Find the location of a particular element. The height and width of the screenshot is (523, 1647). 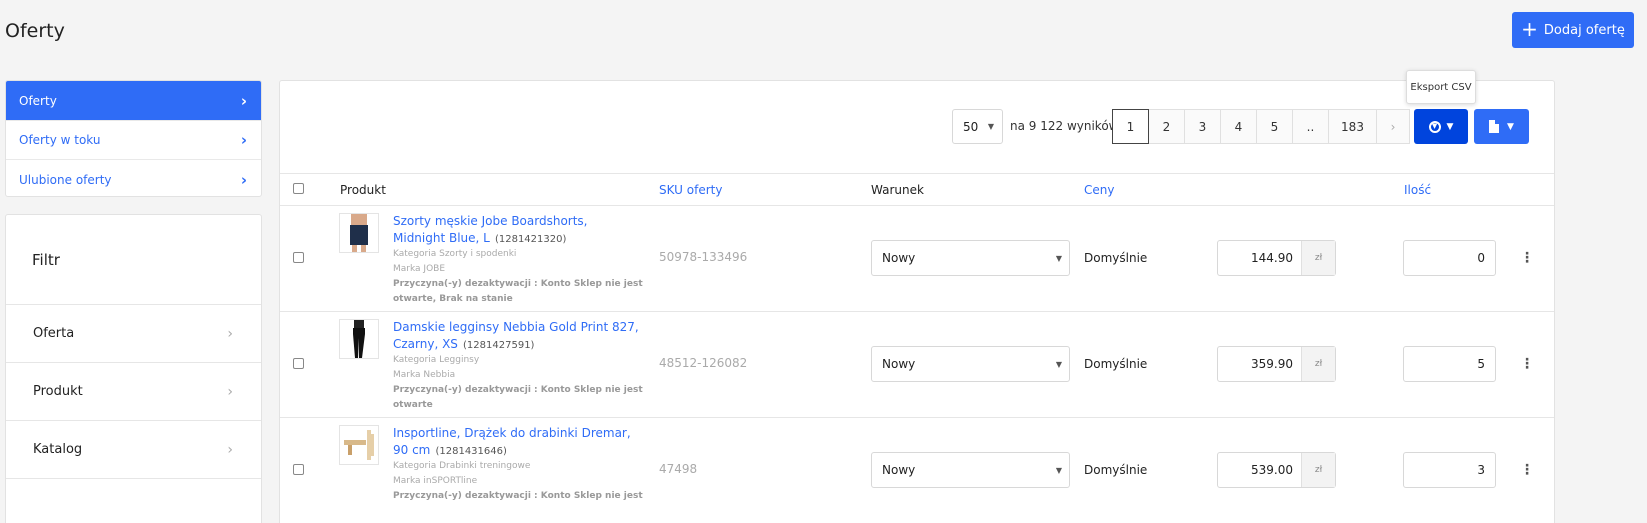

page-button: 183 is located at coordinates (1352, 126).